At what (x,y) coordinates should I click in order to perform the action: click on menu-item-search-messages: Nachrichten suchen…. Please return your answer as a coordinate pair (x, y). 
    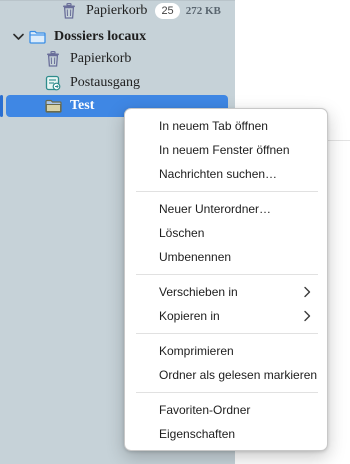
    Looking at the image, I should click on (226, 174).